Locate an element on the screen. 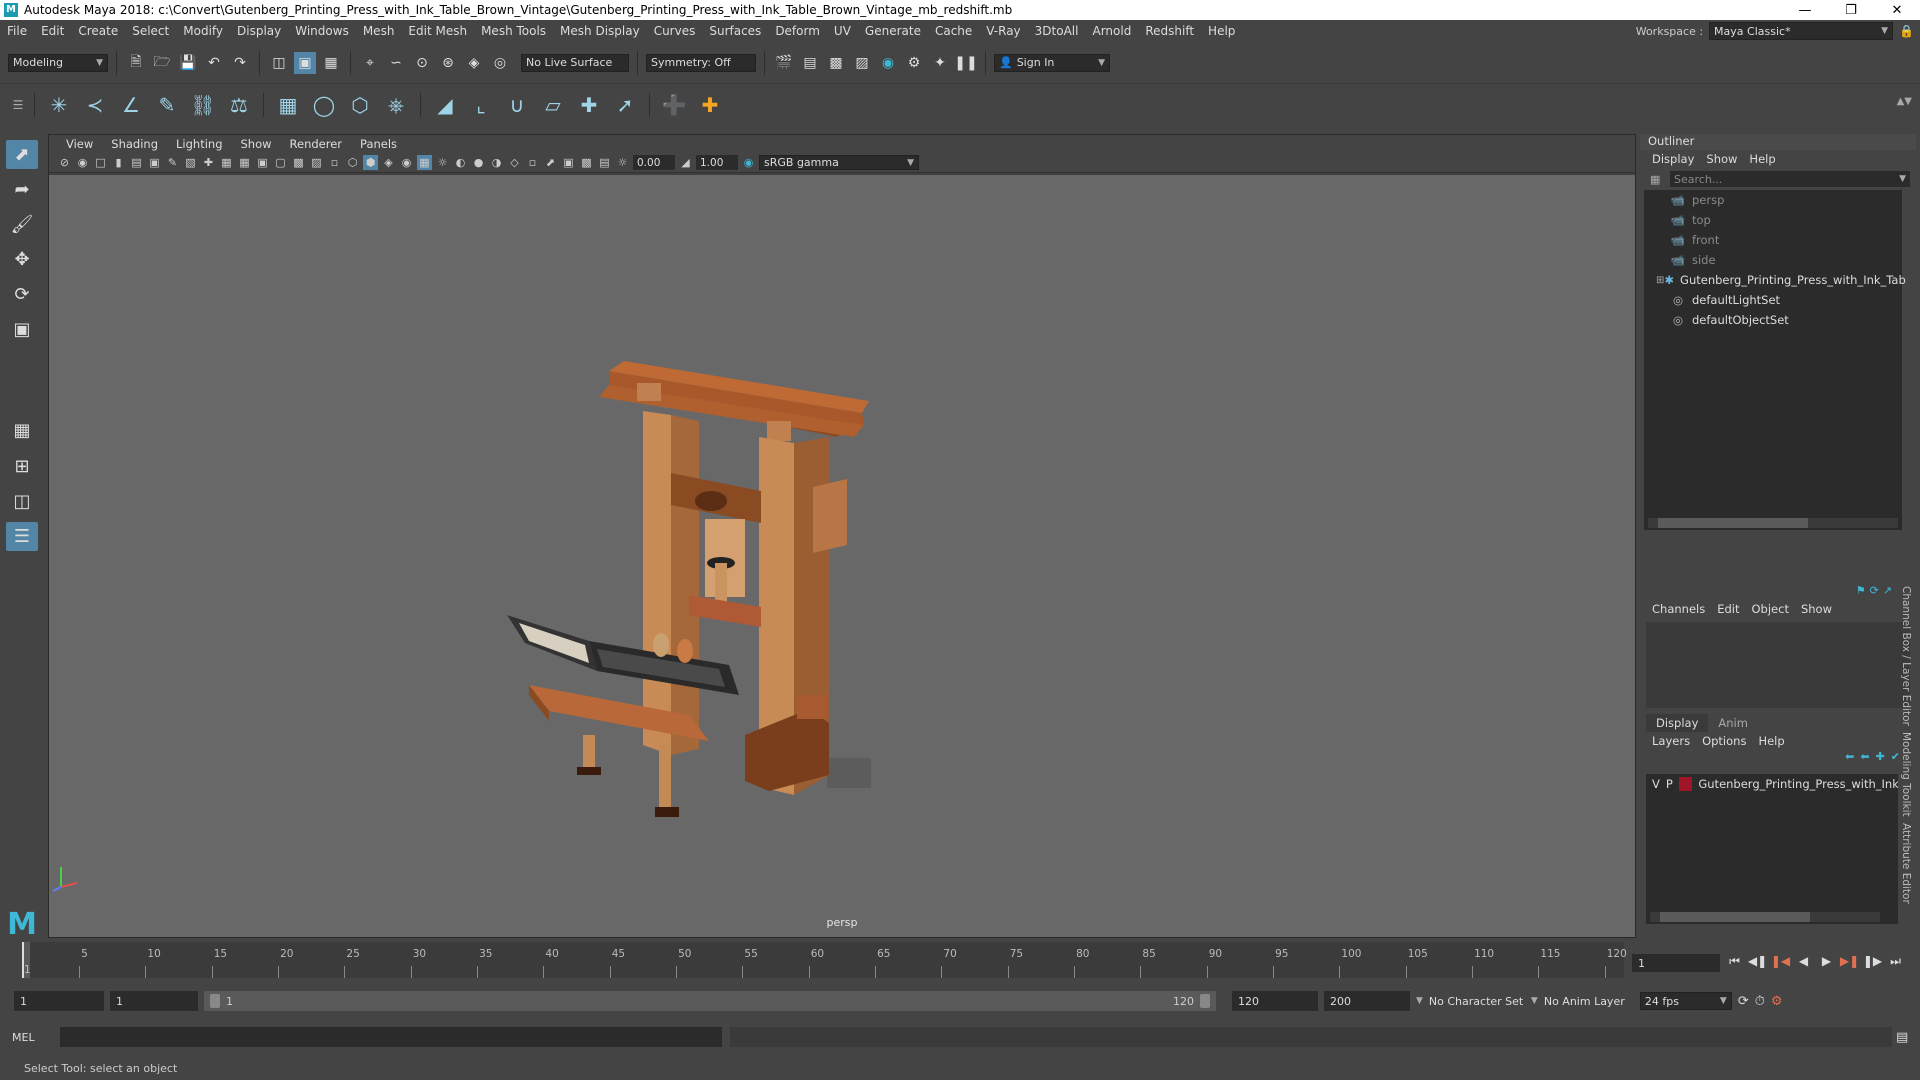 This screenshot has width=1920, height=1080. textured-icon: ▩ is located at coordinates (298, 162).